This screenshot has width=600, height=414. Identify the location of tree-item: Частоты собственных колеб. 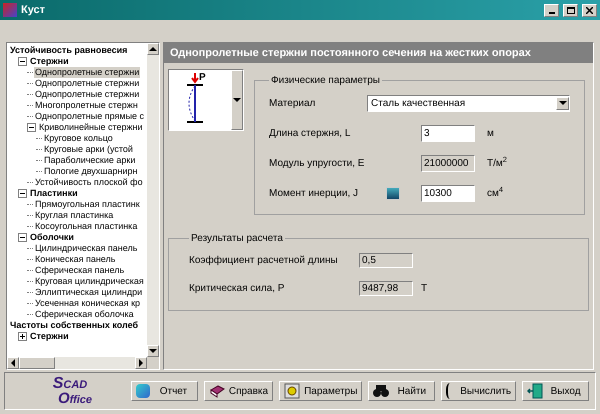
(74, 325).